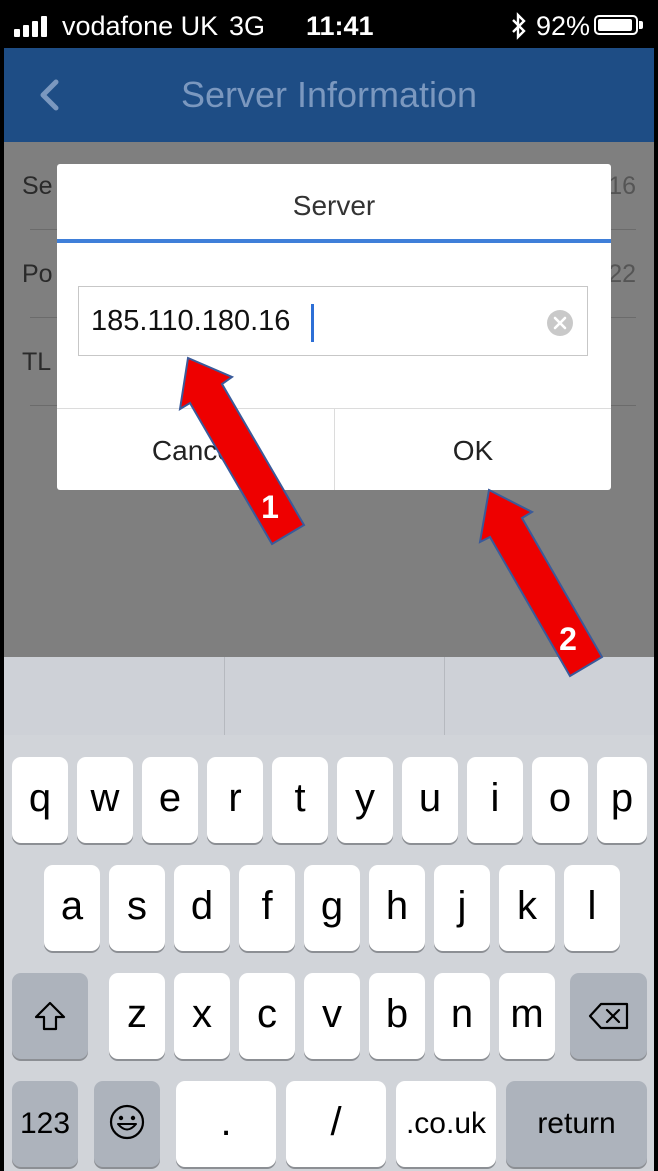  Describe the element at coordinates (332, 1016) in the screenshot. I see `key-v: v` at that location.